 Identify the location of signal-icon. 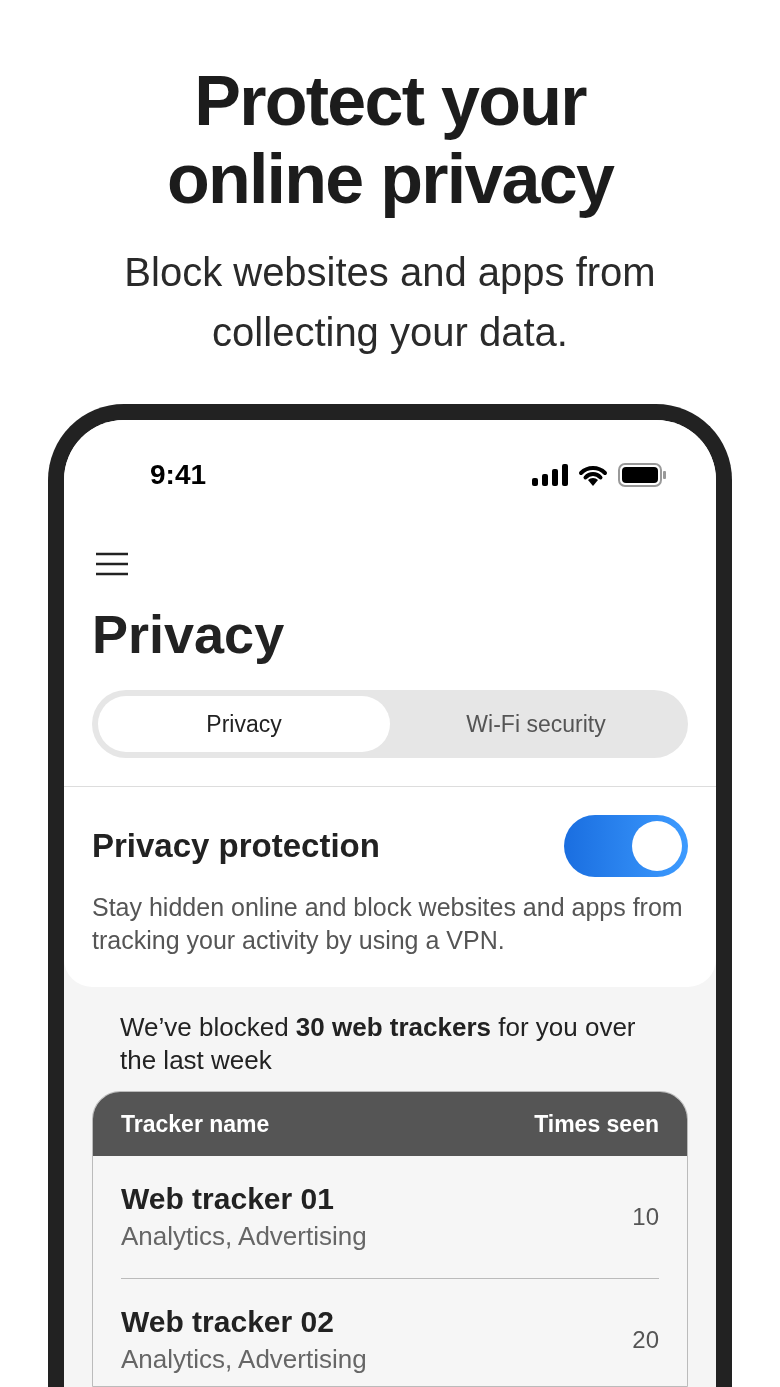
(550, 475).